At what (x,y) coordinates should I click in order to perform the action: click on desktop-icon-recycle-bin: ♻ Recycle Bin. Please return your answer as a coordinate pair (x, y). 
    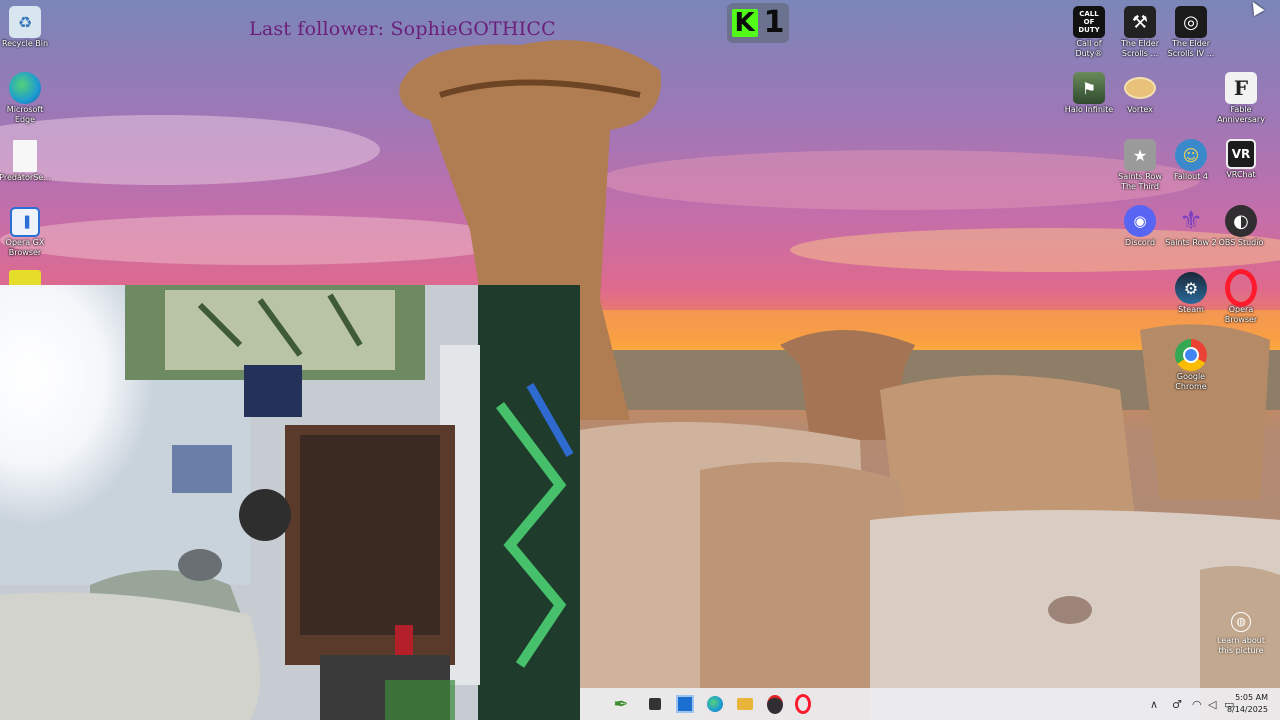
    Looking at the image, I should click on (26, 27).